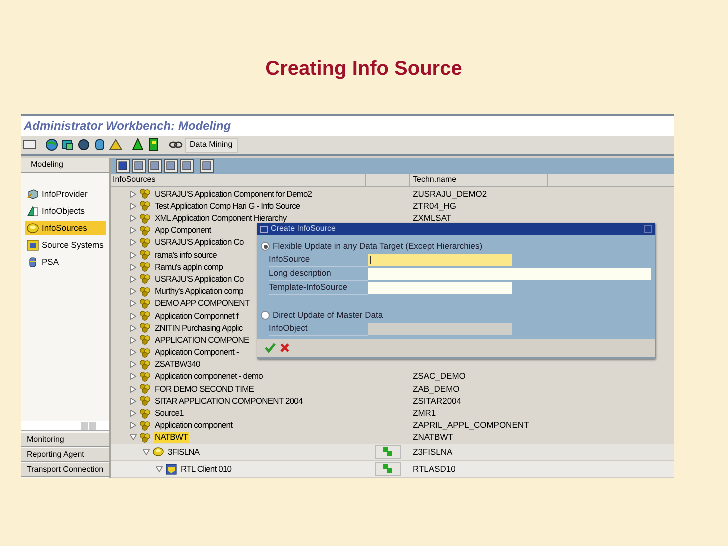 This screenshot has width=728, height=546. I want to click on technical-name: ZUSRAJU_DEMO2, so click(450, 194).